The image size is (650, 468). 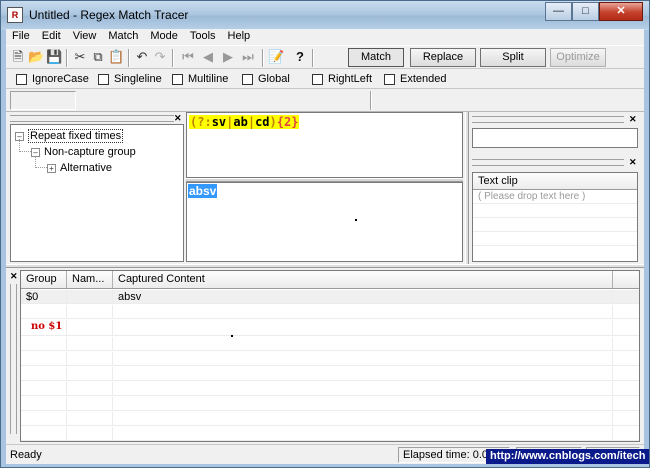 I want to click on save-icon: 💾, so click(x=54, y=57).